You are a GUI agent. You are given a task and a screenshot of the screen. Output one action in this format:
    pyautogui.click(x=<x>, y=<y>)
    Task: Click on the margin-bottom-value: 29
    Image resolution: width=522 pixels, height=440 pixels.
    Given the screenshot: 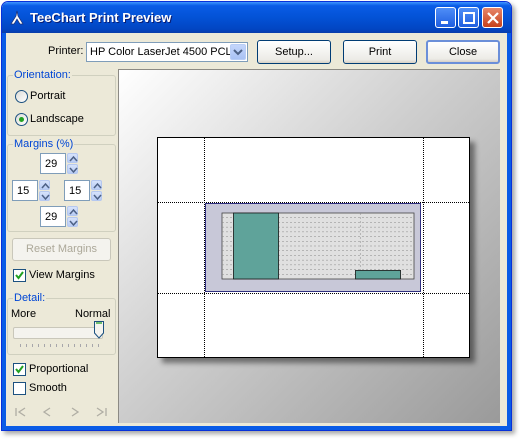 What is the action you would take?
    pyautogui.click(x=51, y=217)
    